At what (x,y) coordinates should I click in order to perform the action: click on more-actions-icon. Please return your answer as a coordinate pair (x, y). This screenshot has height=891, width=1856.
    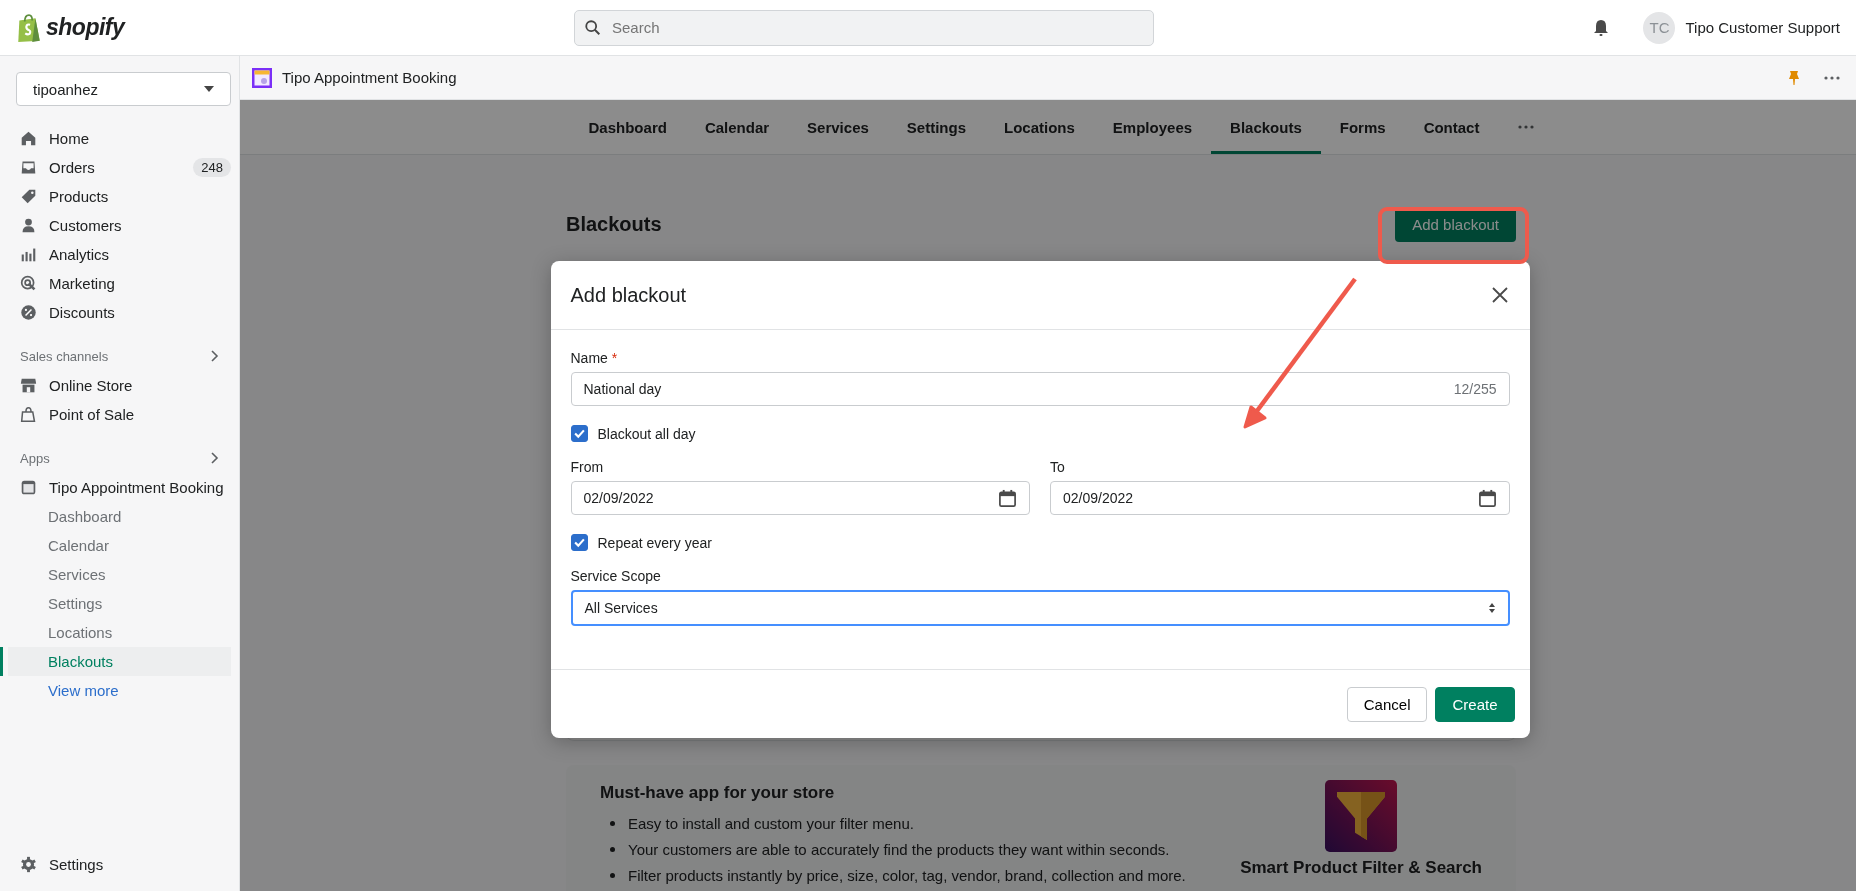
    Looking at the image, I should click on (1832, 77).